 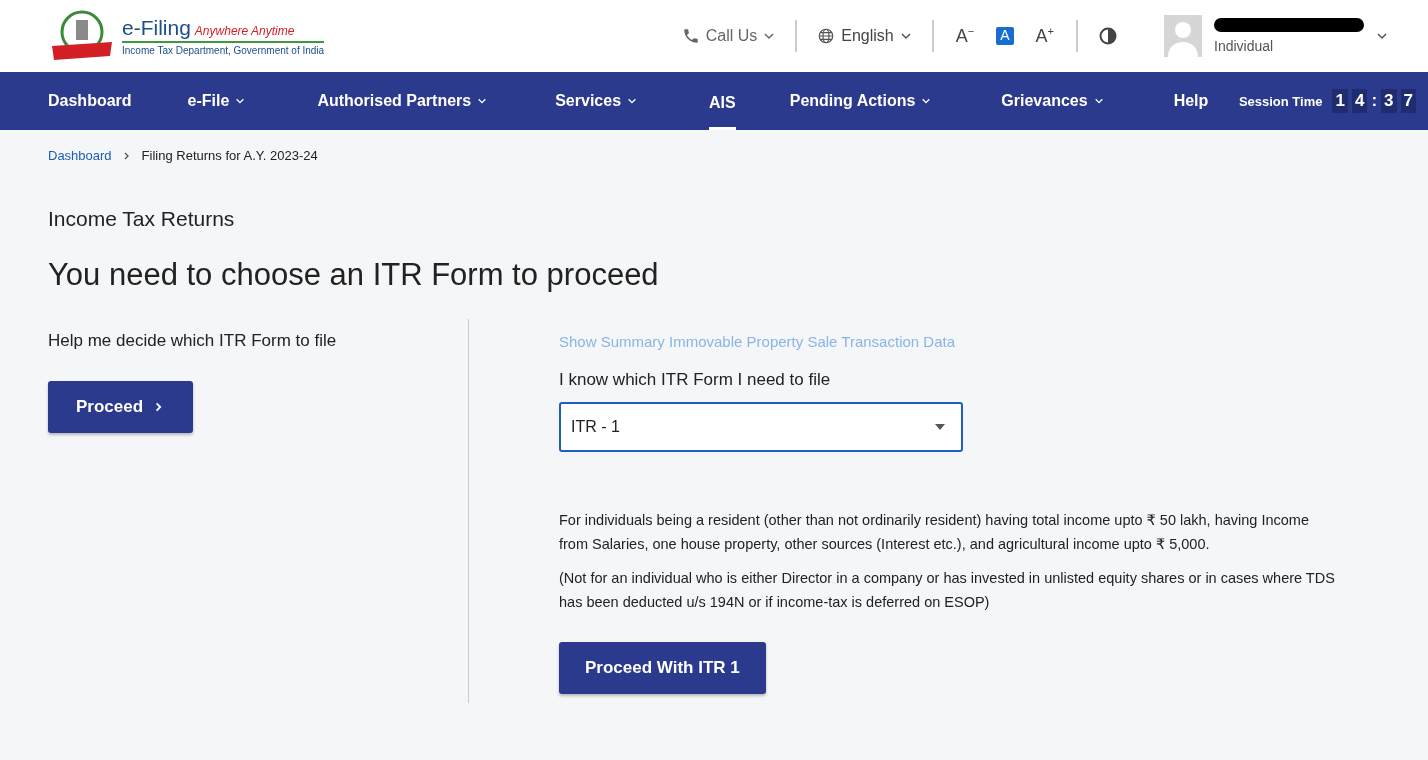 What do you see at coordinates (1340, 101) in the screenshot?
I see `timer-digit: 1` at bounding box center [1340, 101].